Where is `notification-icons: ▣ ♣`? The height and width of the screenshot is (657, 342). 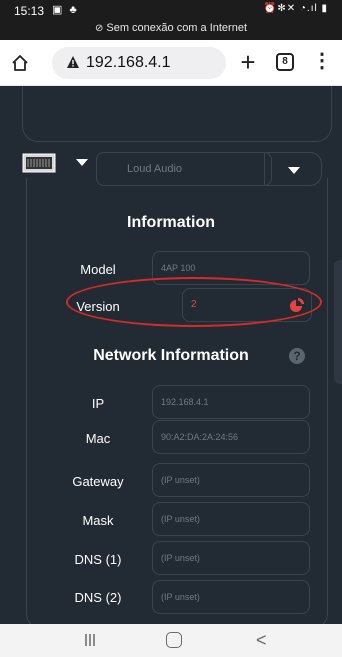 notification-icons: ▣ ♣ is located at coordinates (65, 10).